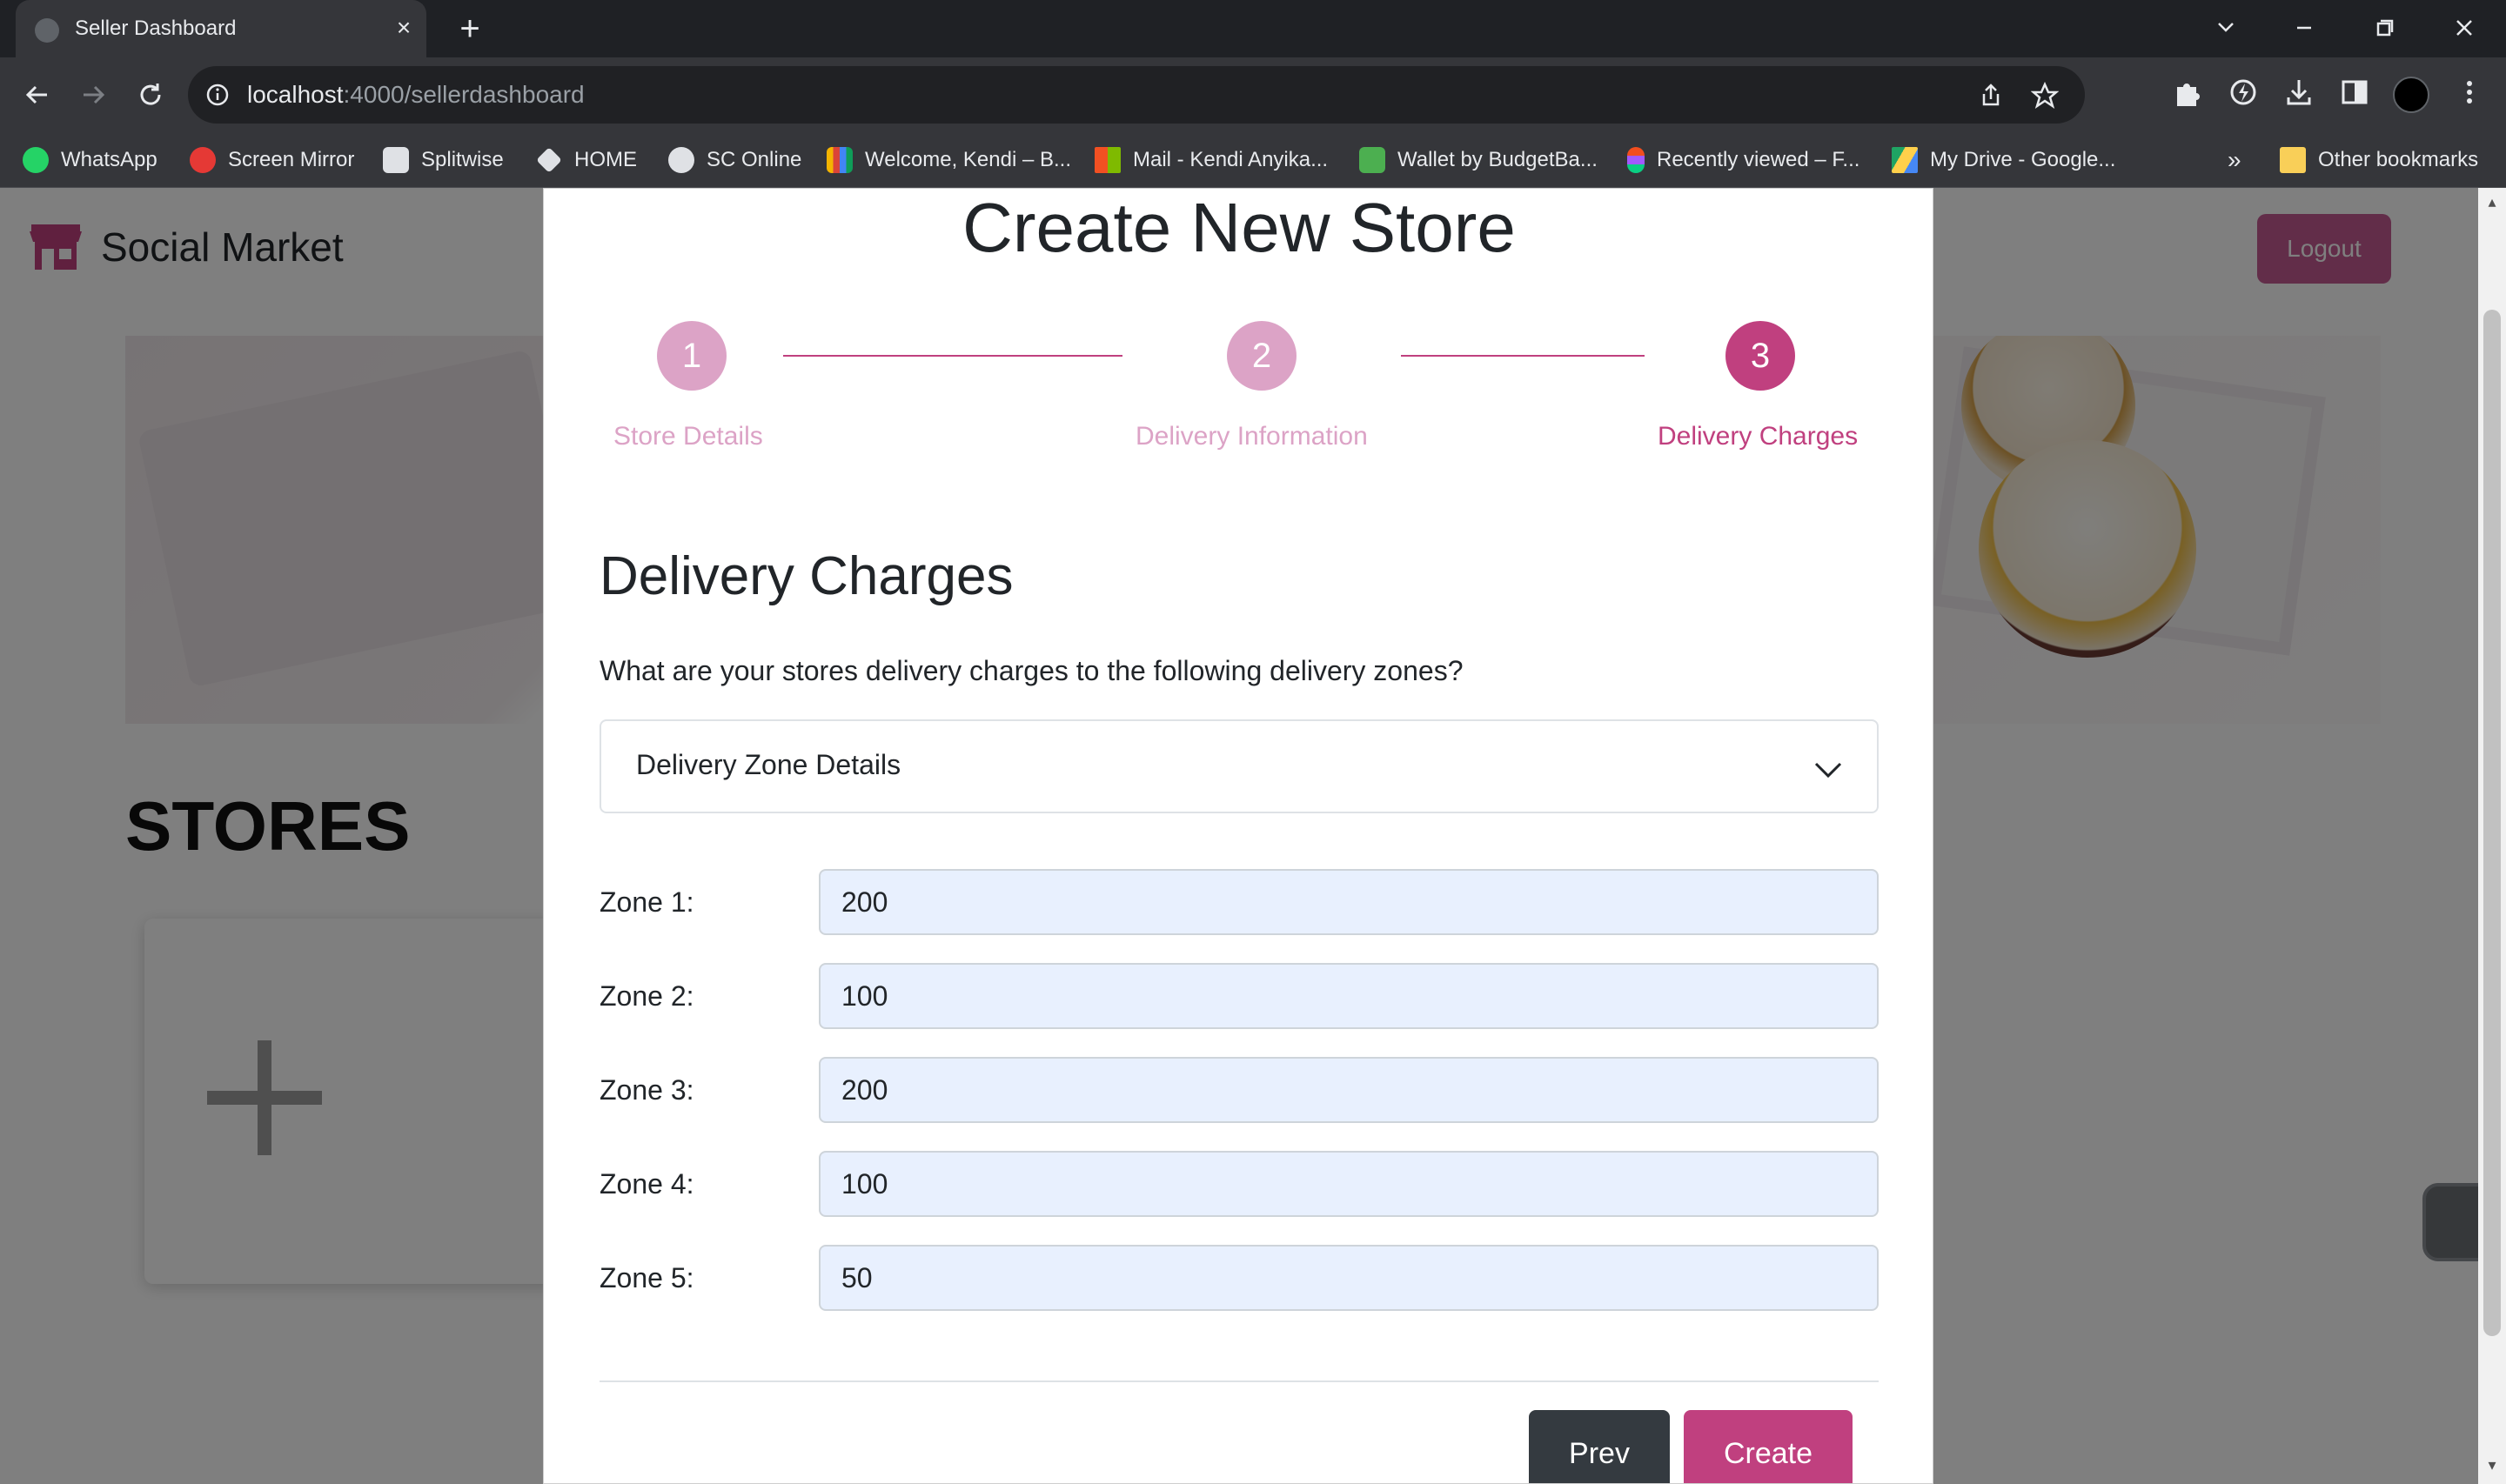 The height and width of the screenshot is (1484, 2506). What do you see at coordinates (807, 576) in the screenshot?
I see `section-title: Delivery Charges` at bounding box center [807, 576].